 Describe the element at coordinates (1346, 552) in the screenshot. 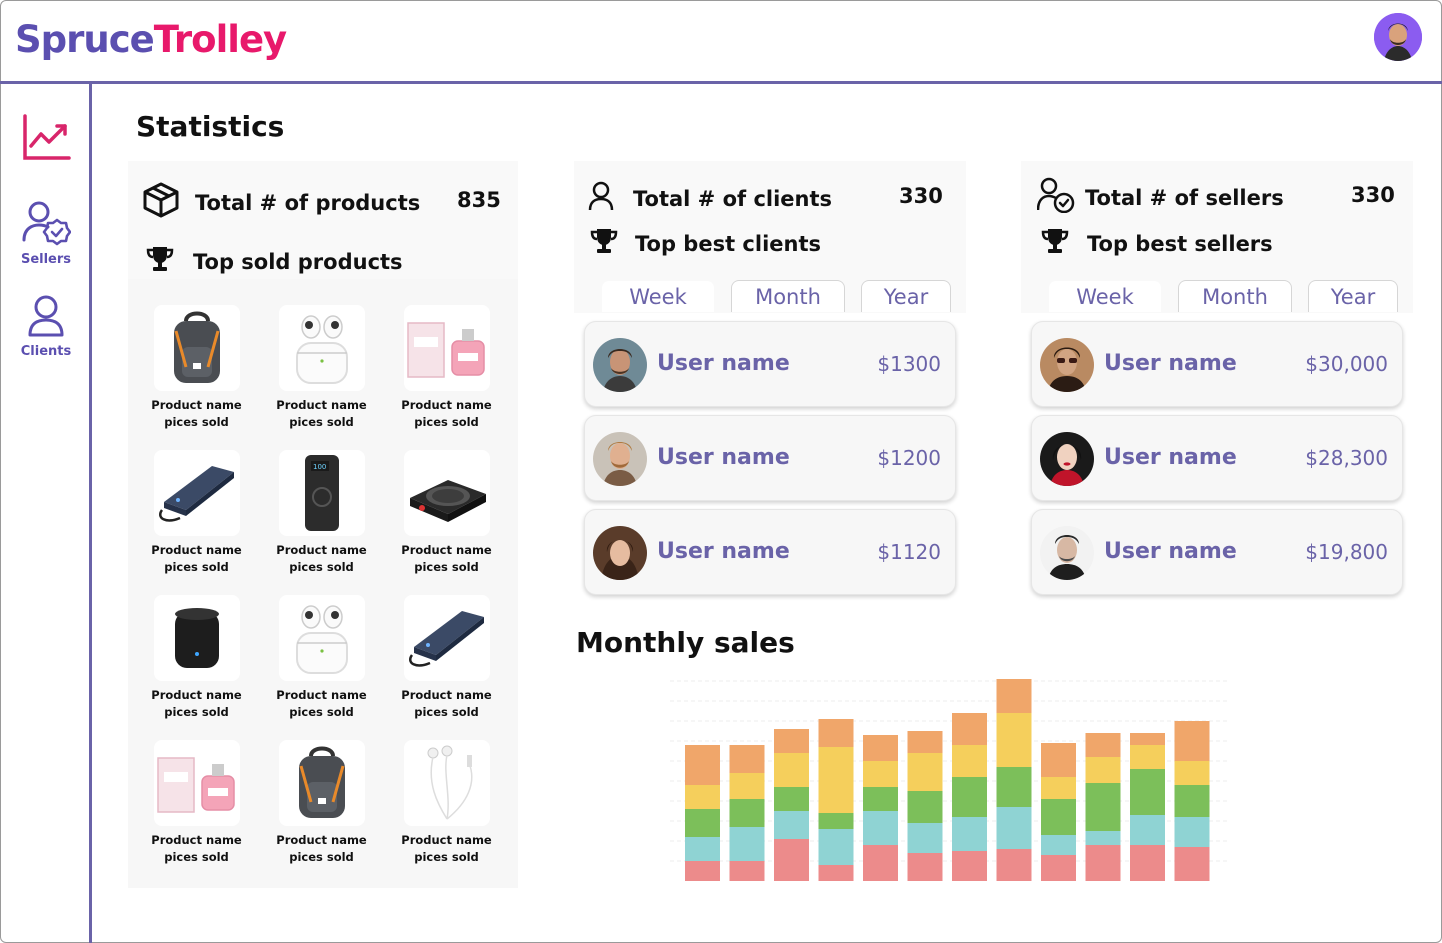

I see `seller-amount: $19,800` at that location.